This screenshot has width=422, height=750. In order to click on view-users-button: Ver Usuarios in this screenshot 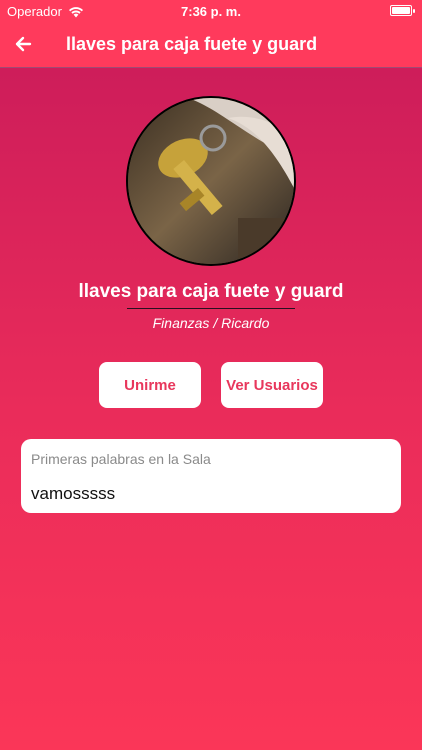, I will do `click(272, 385)`.